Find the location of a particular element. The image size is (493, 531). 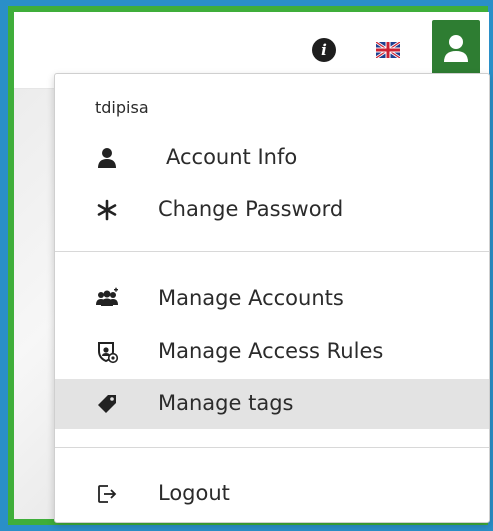

menu-item-label: Change Password is located at coordinates (251, 209).